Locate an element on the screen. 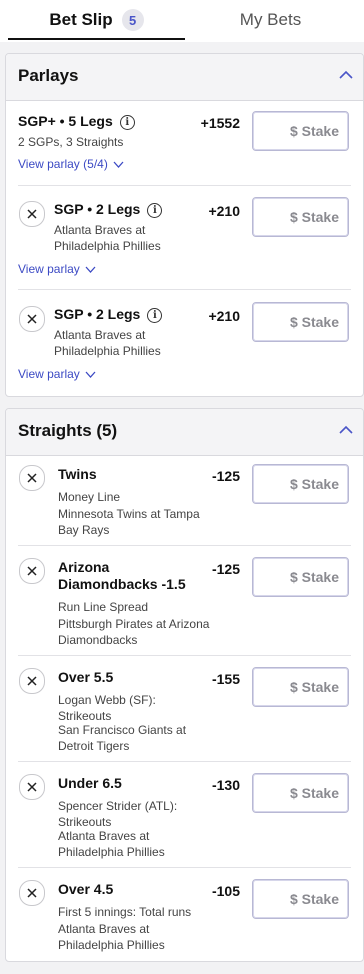 This screenshot has height=974, width=364. active-tab-indicator is located at coordinates (96, 39).